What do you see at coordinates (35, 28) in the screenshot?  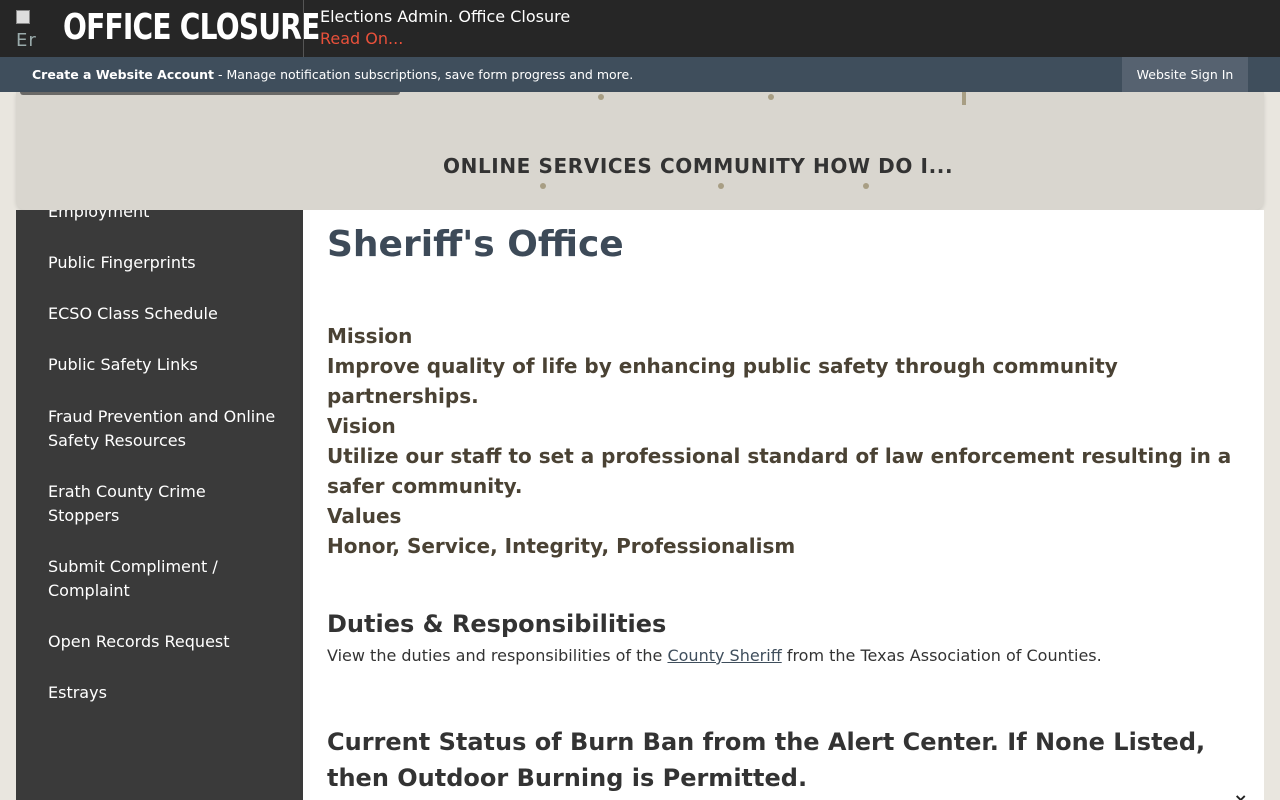 I see `broken-logo-image: Er` at bounding box center [35, 28].